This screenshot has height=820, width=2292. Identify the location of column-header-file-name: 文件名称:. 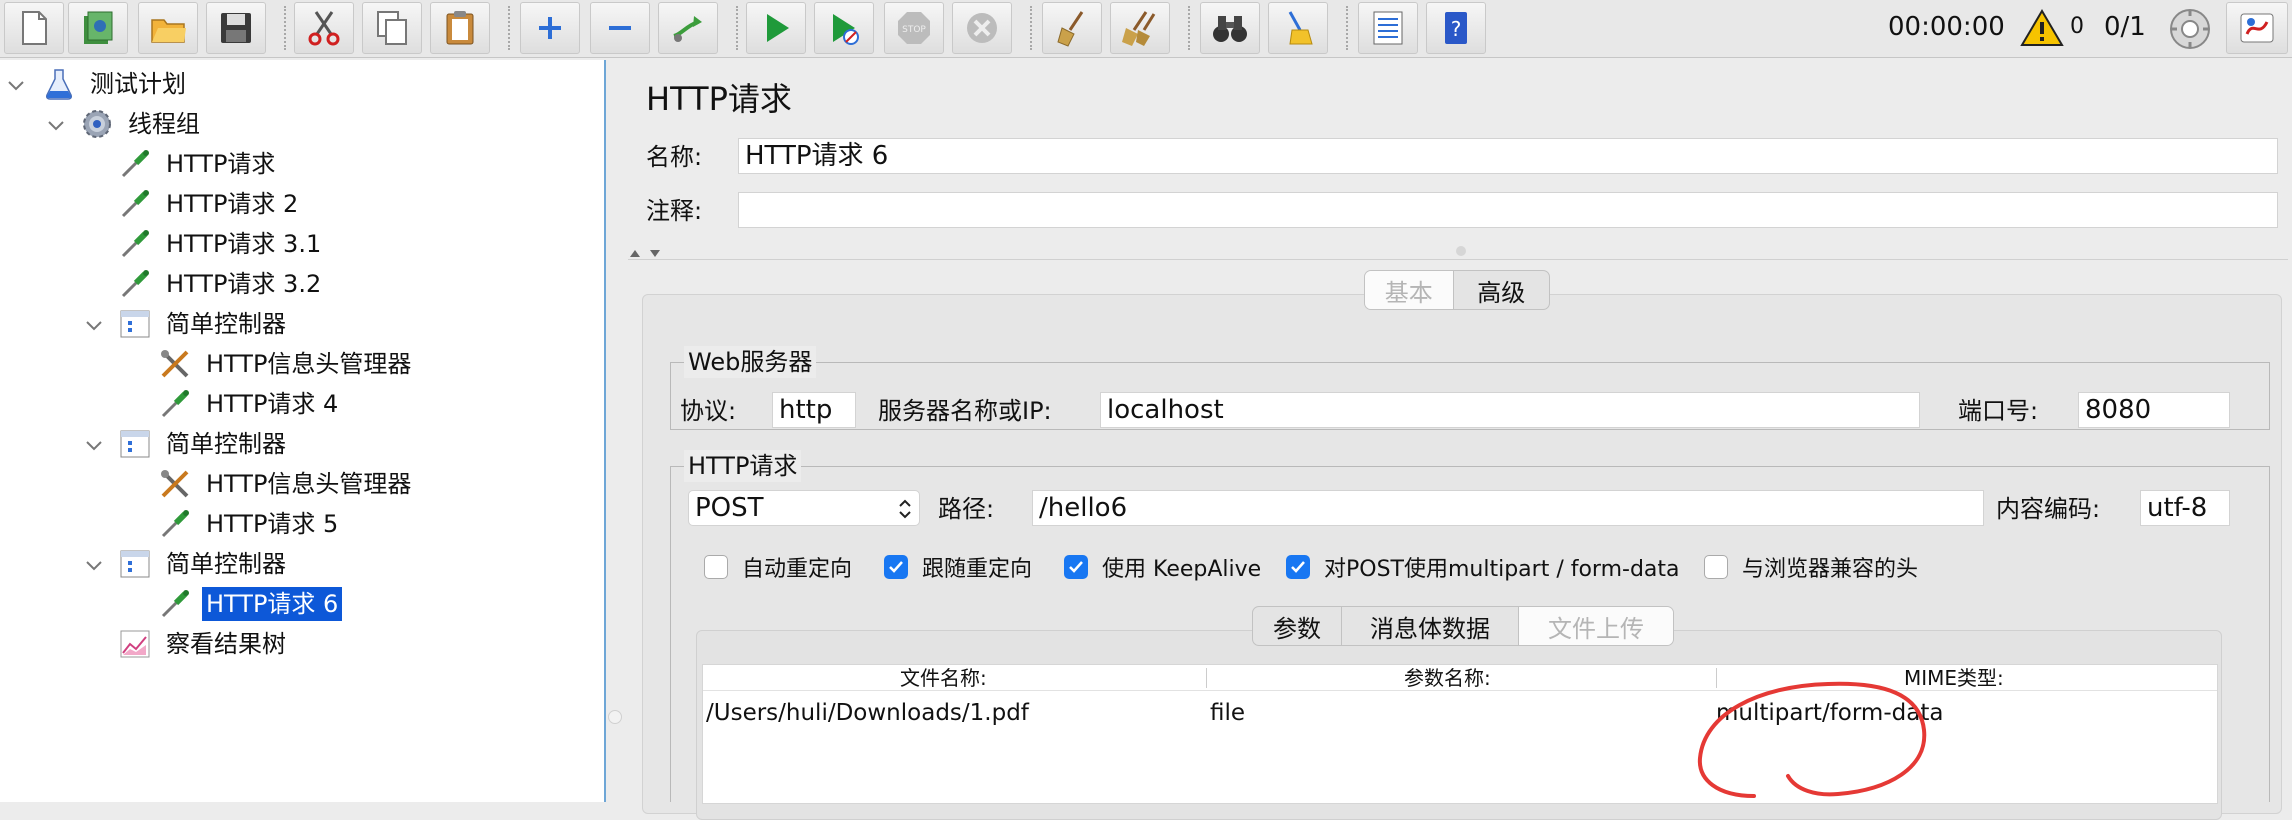
(943, 678).